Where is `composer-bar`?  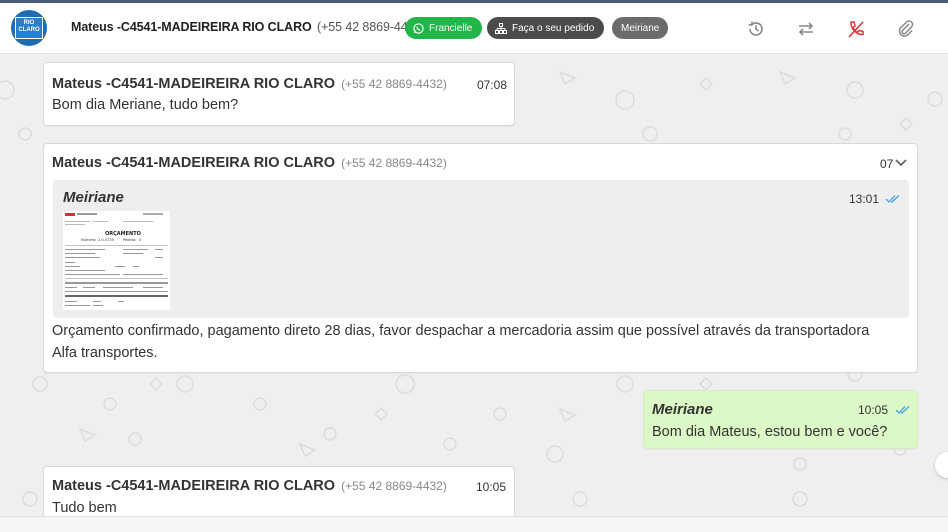
composer-bar is located at coordinates (474, 524).